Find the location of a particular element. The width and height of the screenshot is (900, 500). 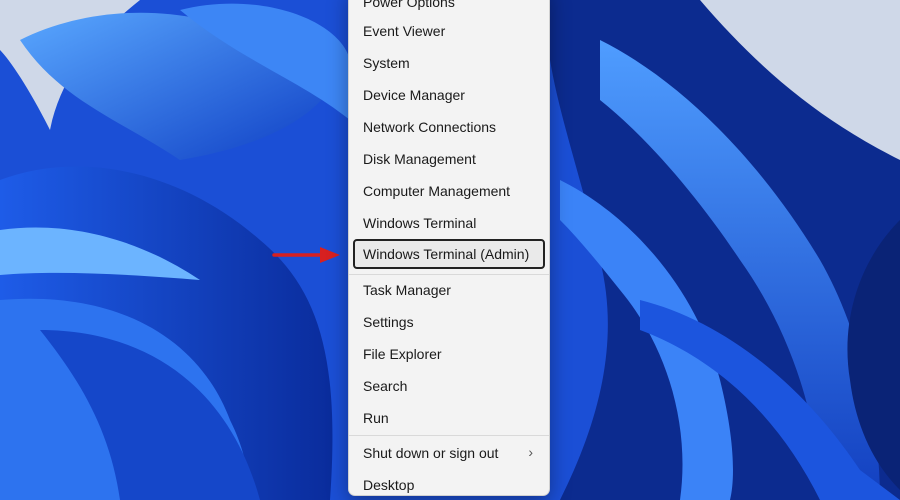

menu-item-label: Task Manager is located at coordinates (407, 290).